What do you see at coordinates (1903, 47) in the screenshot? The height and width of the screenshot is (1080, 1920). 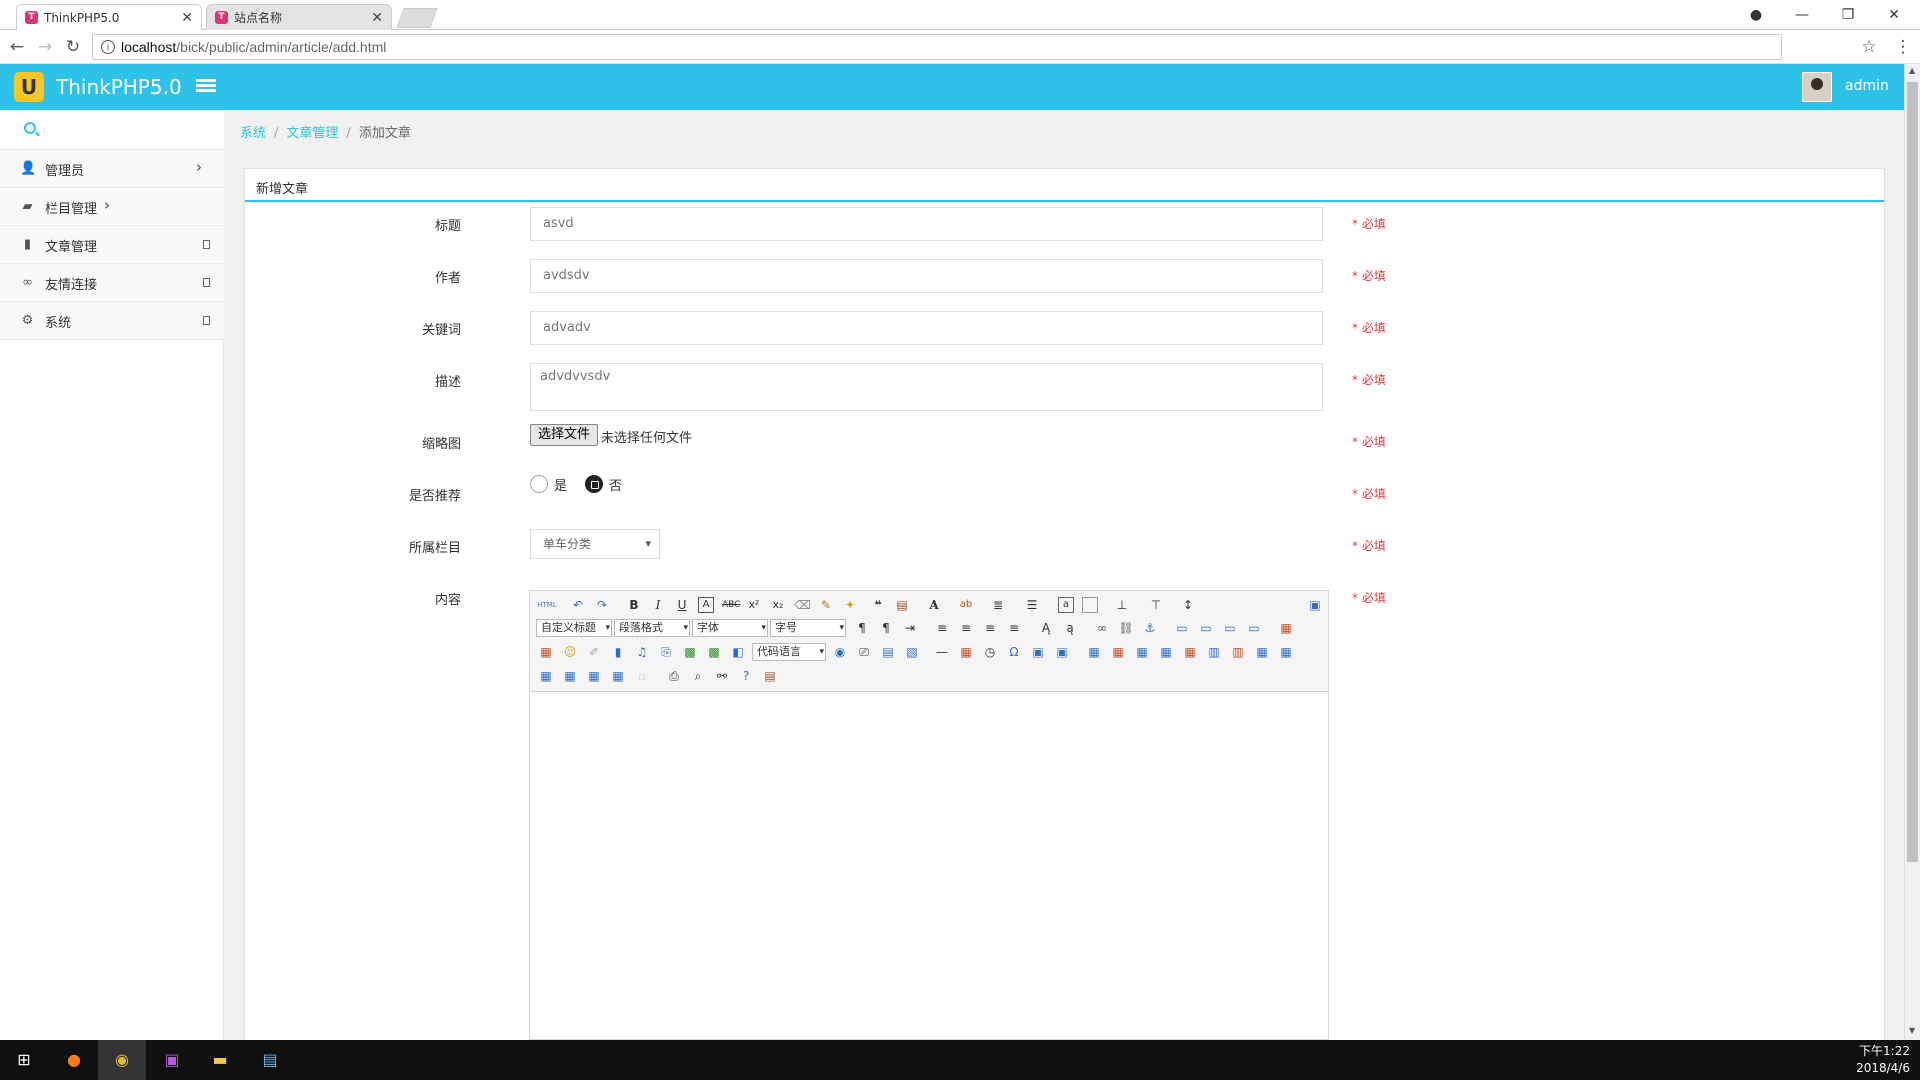 I see `menu-kebab-icon: ⋮` at bounding box center [1903, 47].